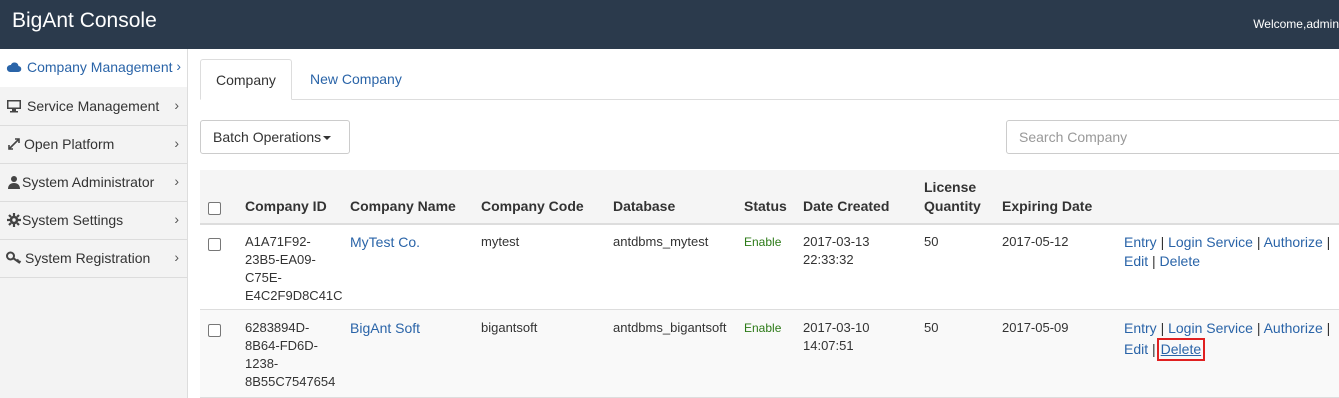 The height and width of the screenshot is (398, 1339). Describe the element at coordinates (88, 182) in the screenshot. I see `sidebar-item-label: System Administrator` at that location.